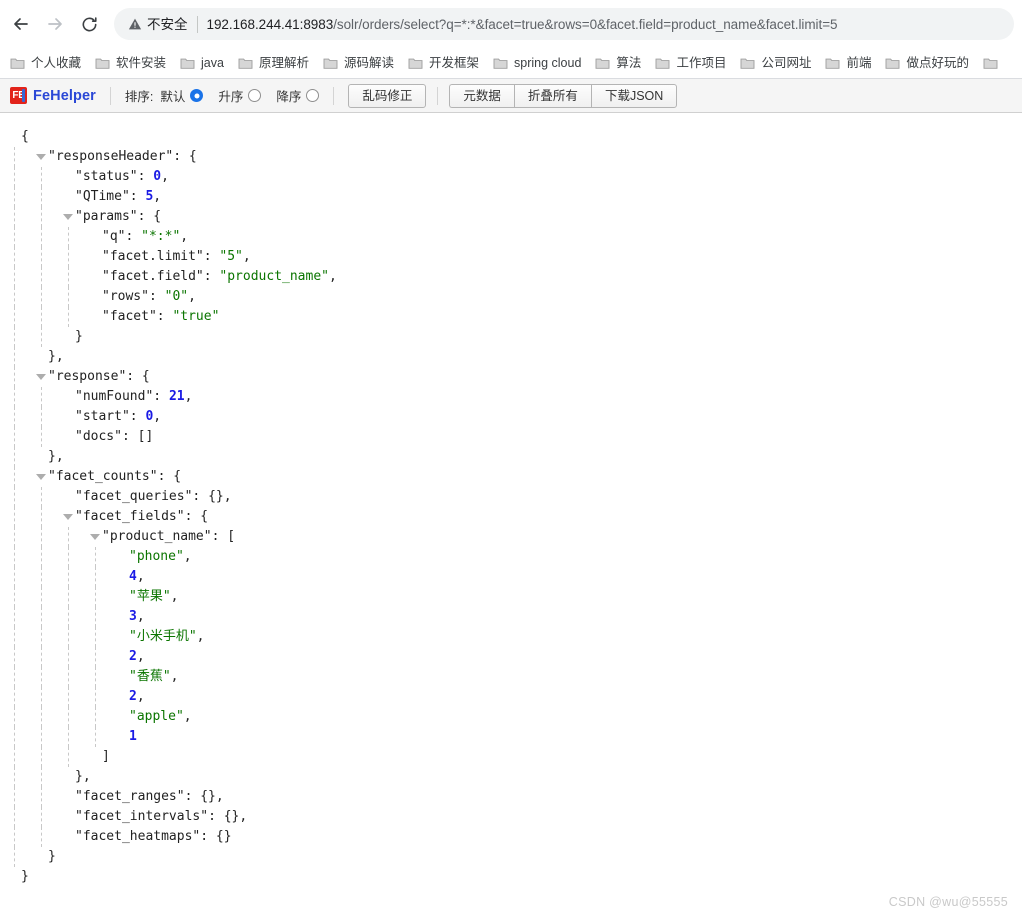 This screenshot has height=921, width=1022. Describe the element at coordinates (240, 95) in the screenshot. I see `sort-option-asc: 升序` at that location.